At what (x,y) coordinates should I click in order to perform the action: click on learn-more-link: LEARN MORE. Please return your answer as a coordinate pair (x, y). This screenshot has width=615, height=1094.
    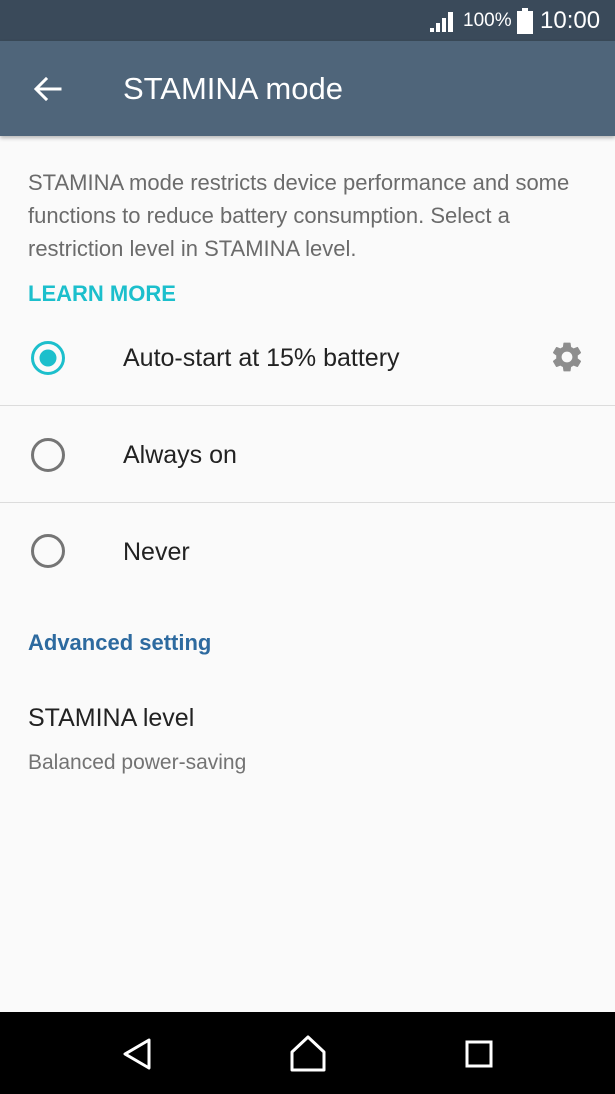
    Looking at the image, I should click on (102, 294).